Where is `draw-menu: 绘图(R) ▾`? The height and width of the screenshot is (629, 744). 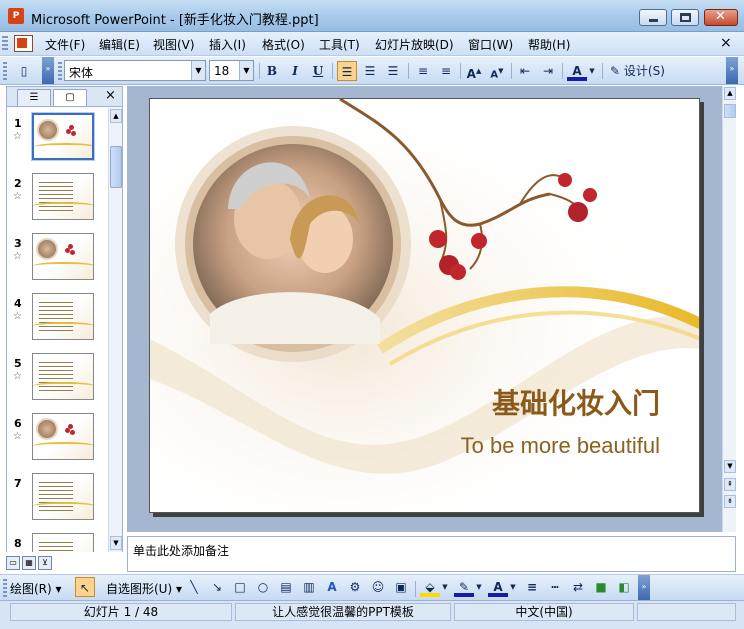 draw-menu: 绘图(R) ▾ is located at coordinates (36, 588).